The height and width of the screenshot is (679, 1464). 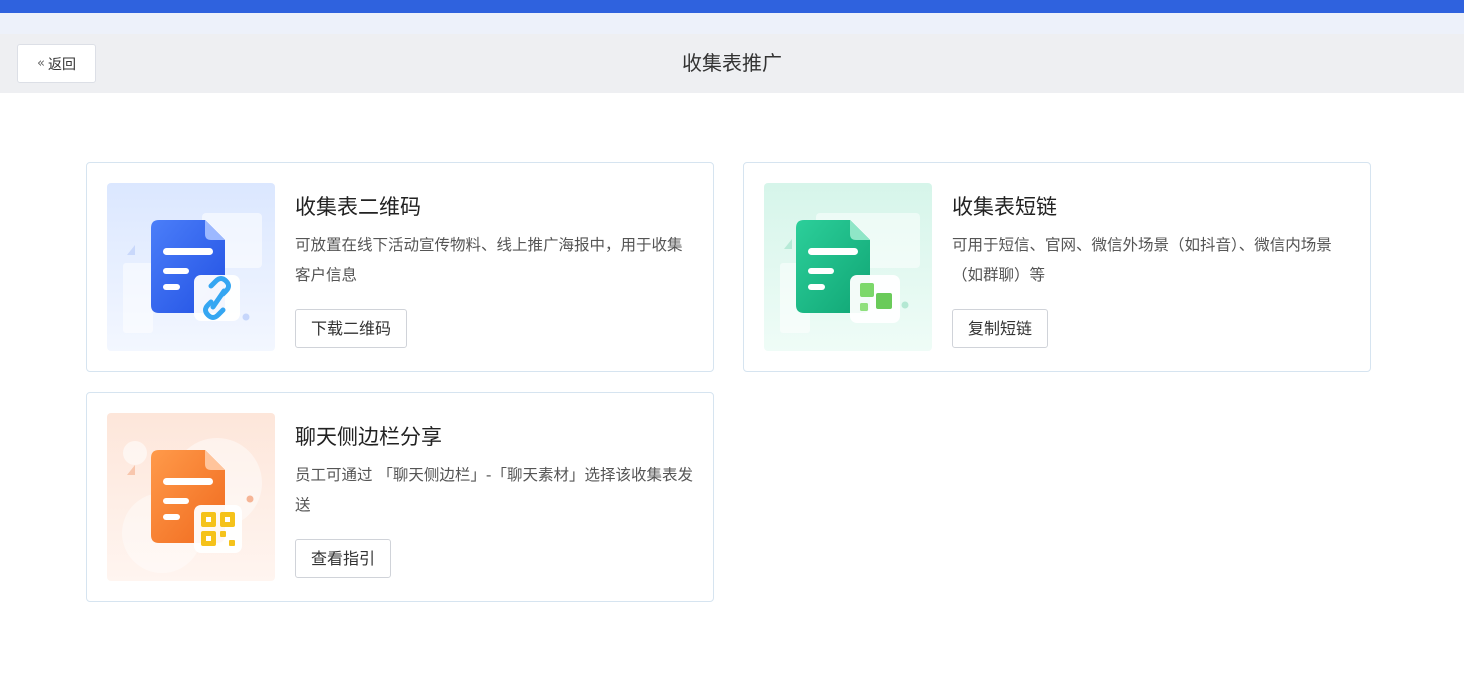 What do you see at coordinates (1000, 328) in the screenshot?
I see `copy-shortlink-button: 复制短链` at bounding box center [1000, 328].